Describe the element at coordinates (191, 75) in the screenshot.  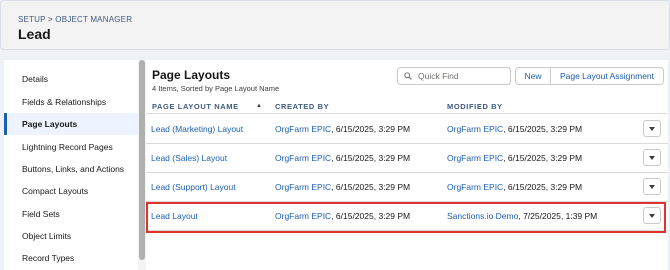
I see `panel-title: Page Layouts` at that location.